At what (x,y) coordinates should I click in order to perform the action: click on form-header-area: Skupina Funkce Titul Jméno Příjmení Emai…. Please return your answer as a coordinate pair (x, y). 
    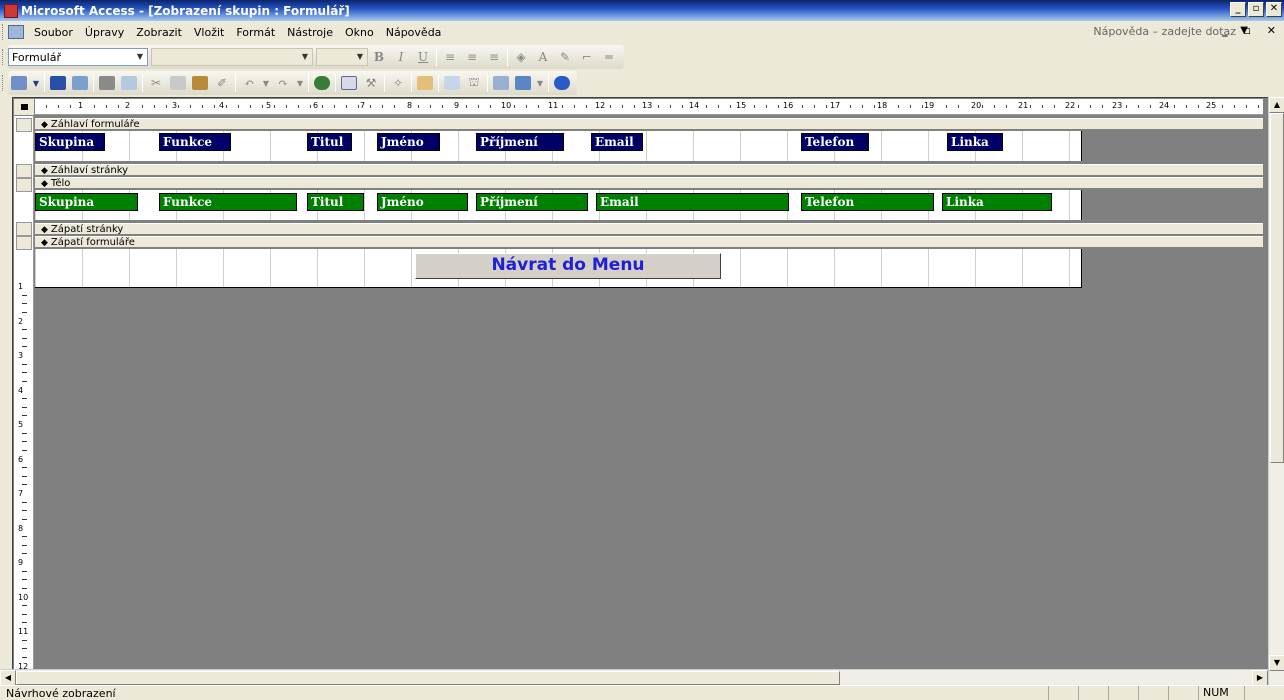
    Looking at the image, I should click on (558, 146).